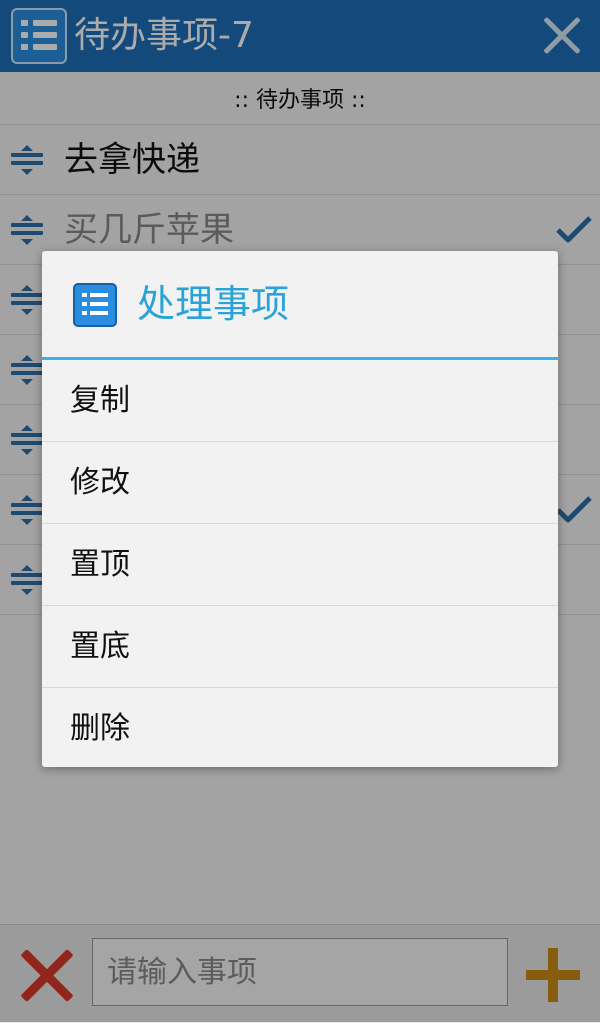  What do you see at coordinates (300, 483) in the screenshot?
I see `menu-item-edit: 修改` at bounding box center [300, 483].